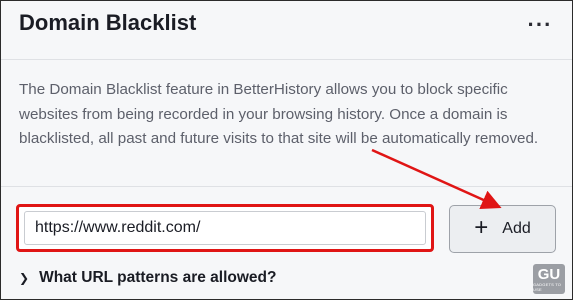  I want to click on more-options-button: ···, so click(540, 25).